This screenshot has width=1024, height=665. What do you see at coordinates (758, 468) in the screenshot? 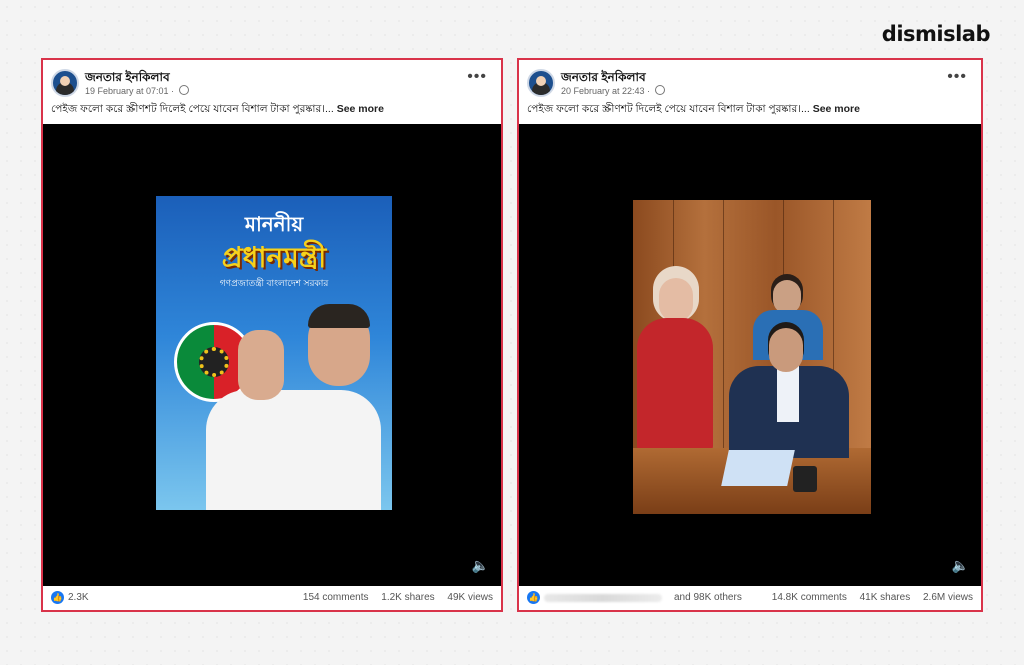
I see `document` at bounding box center [758, 468].